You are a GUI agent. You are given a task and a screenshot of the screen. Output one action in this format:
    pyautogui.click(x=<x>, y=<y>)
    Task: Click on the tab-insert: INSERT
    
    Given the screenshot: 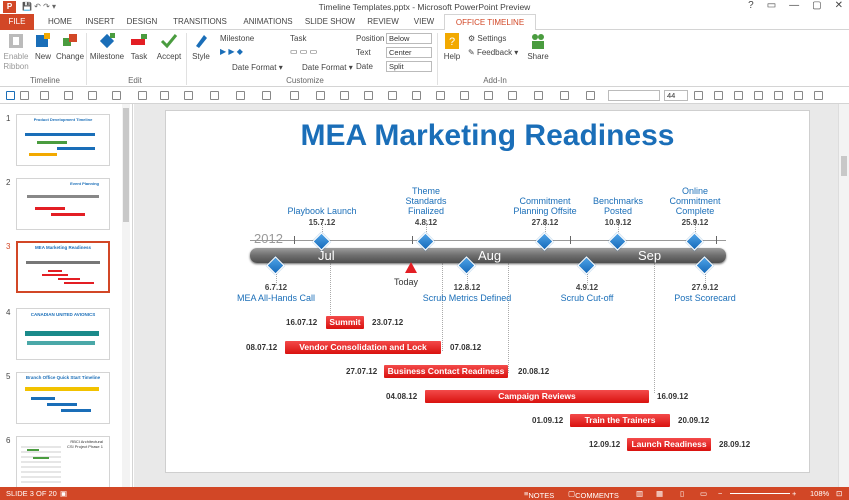 What is the action you would take?
    pyautogui.click(x=100, y=22)
    